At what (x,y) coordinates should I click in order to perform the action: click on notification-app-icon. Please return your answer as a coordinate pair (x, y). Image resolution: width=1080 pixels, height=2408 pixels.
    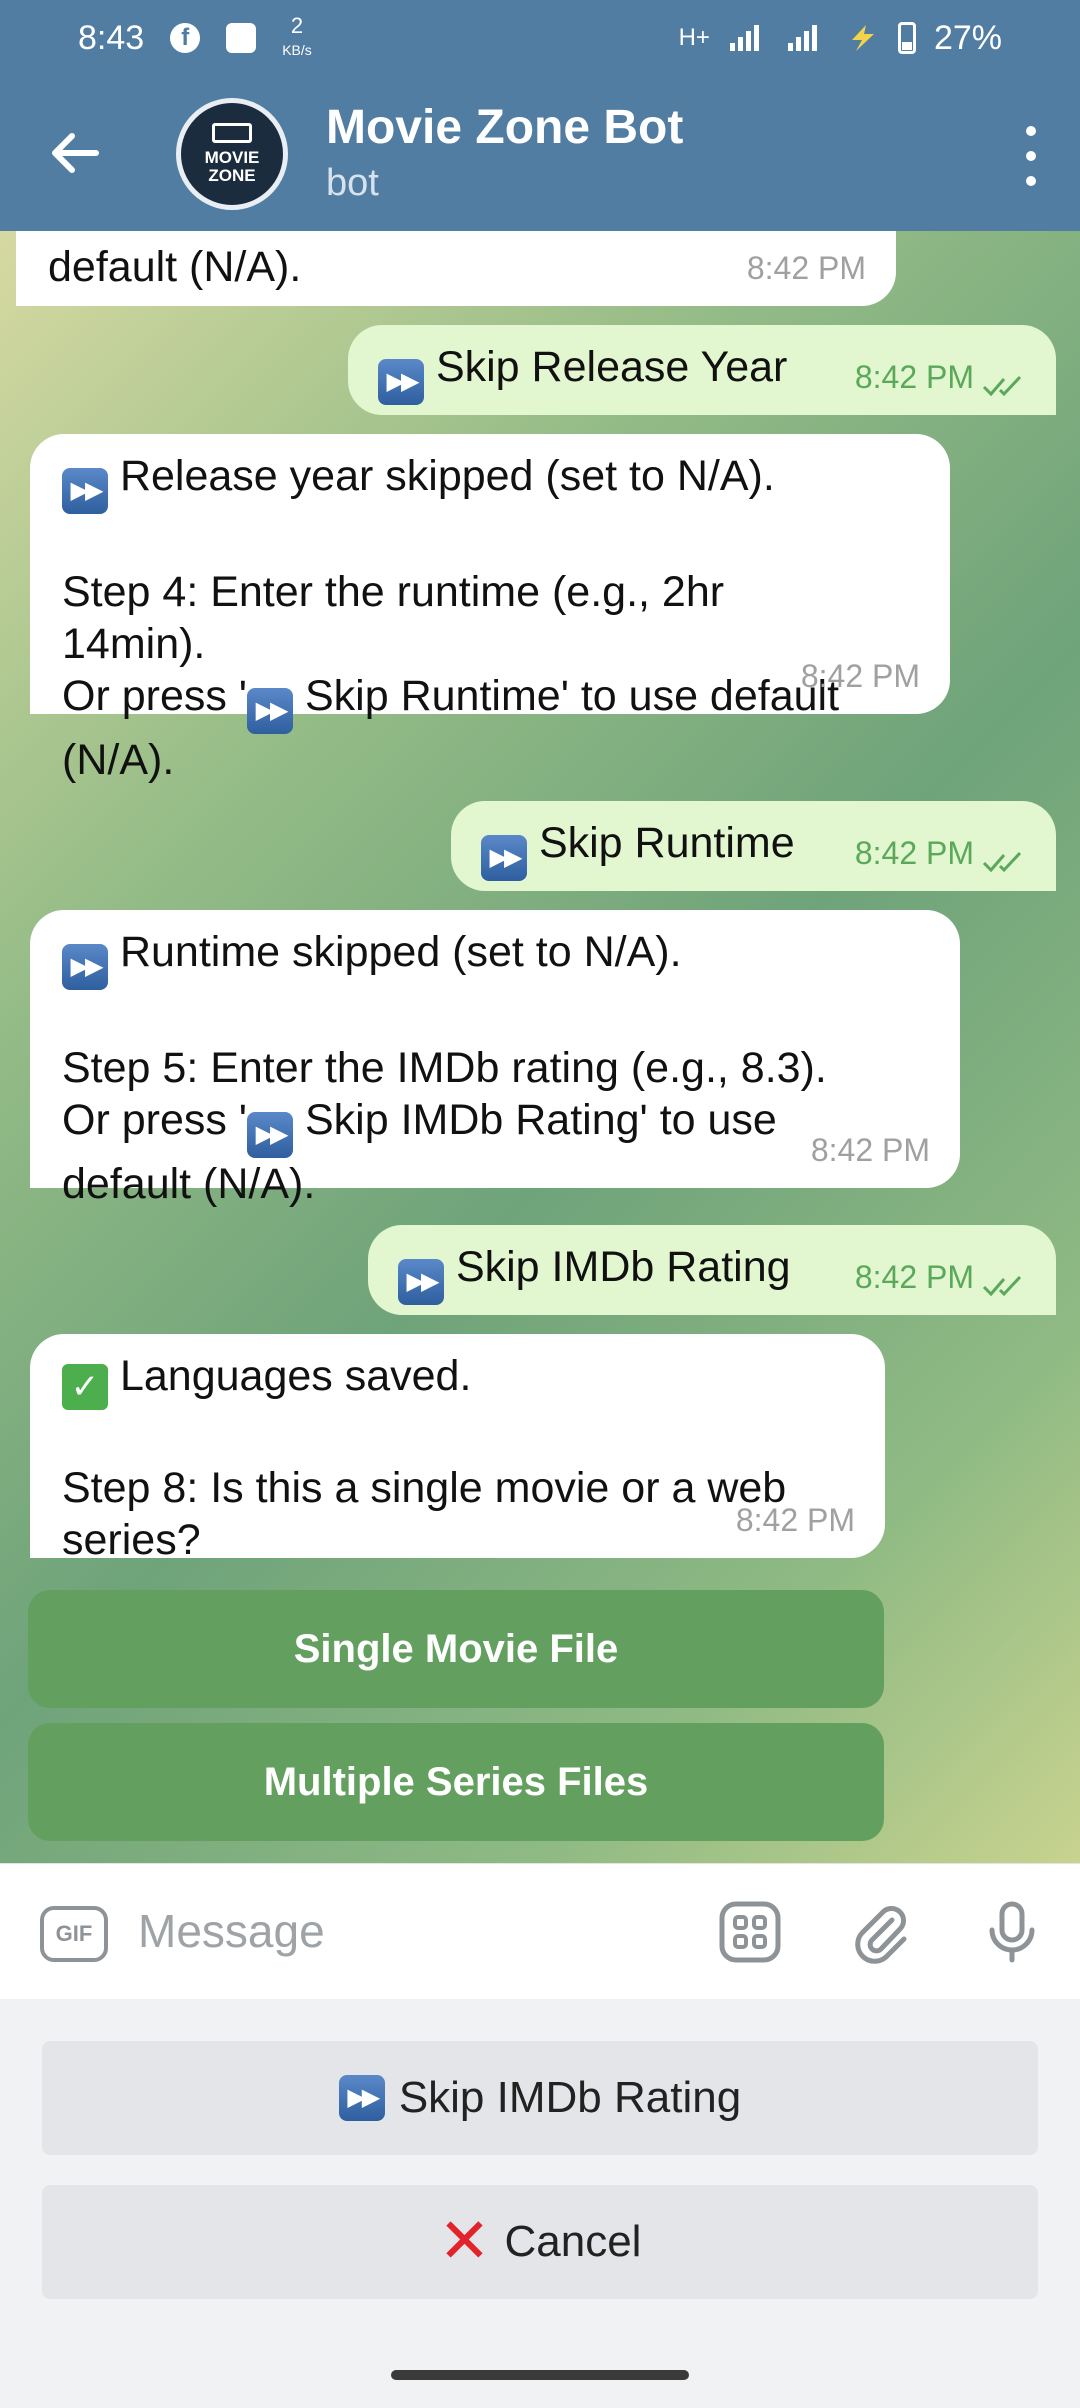
    Looking at the image, I should click on (241, 38).